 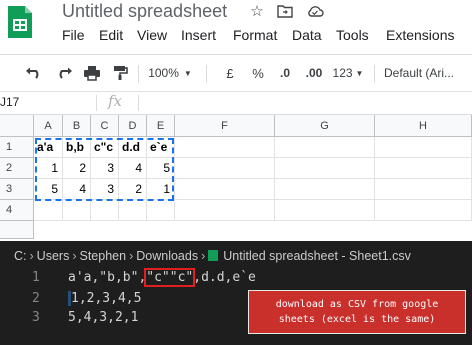 What do you see at coordinates (198, 35) in the screenshot?
I see `menu-insert: Insert` at bounding box center [198, 35].